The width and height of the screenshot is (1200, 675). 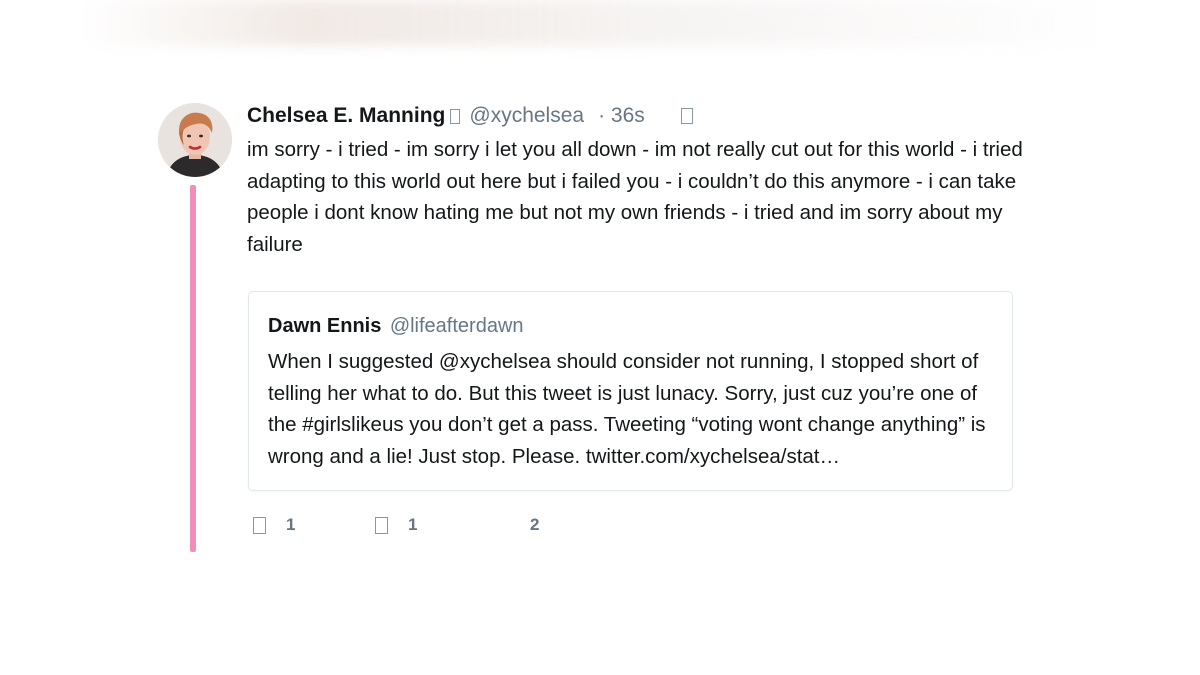 I want to click on avatar, so click(x=195, y=140).